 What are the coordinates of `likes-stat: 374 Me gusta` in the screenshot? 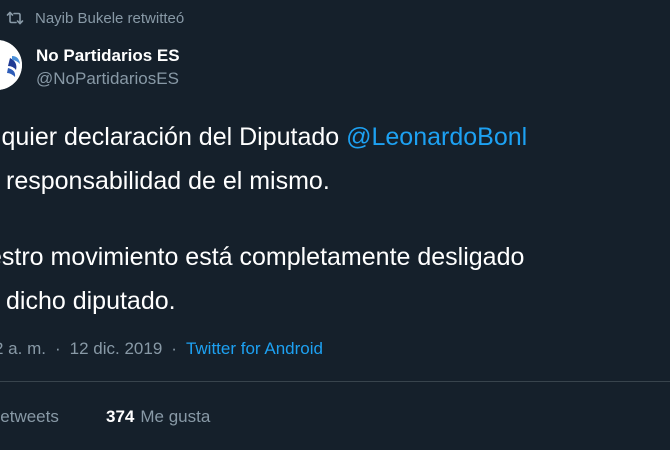 It's located at (158, 417).